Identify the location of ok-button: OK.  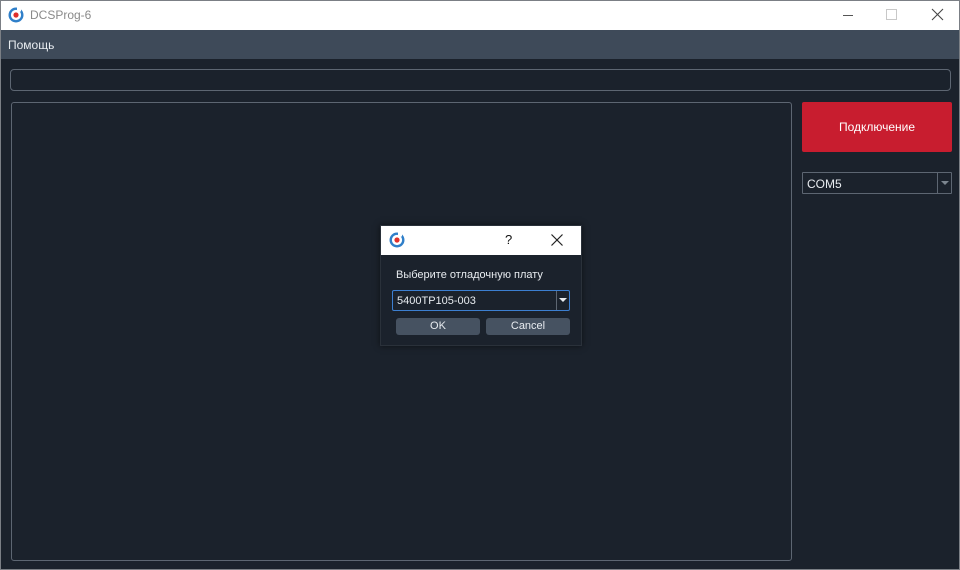
(438, 326).